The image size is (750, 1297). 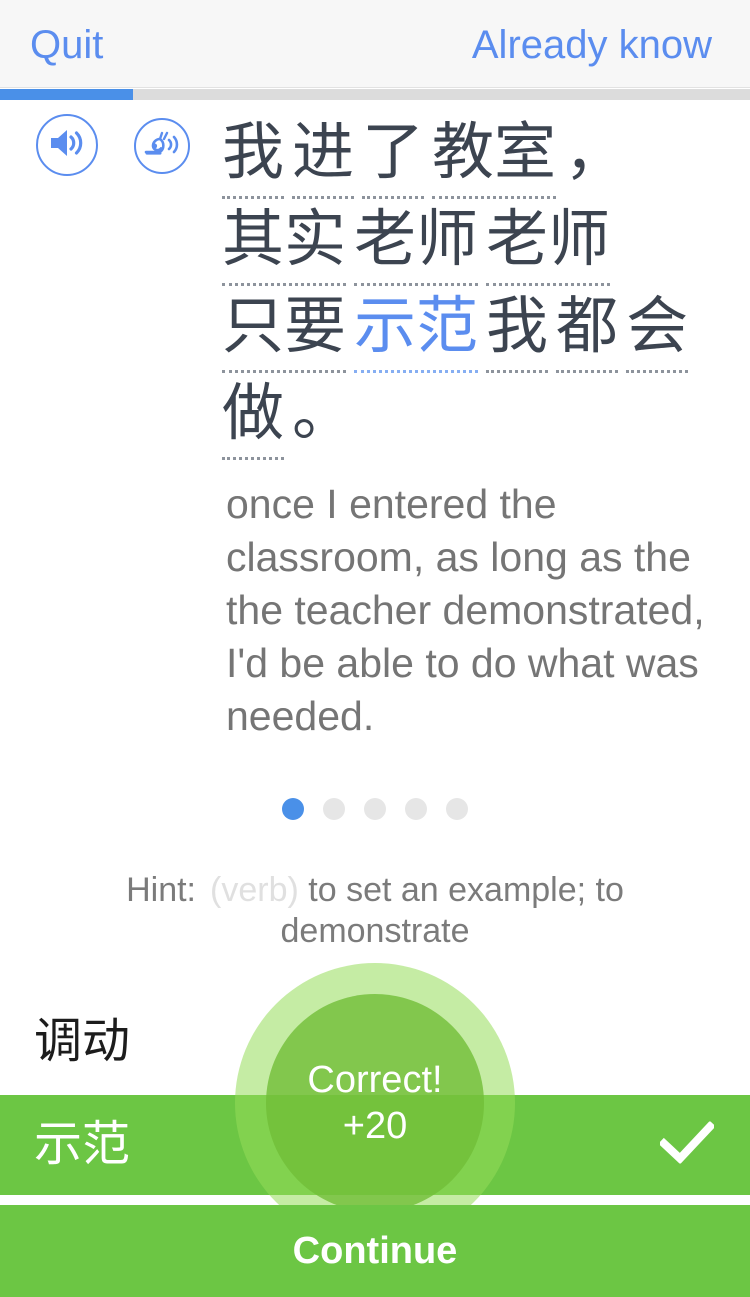 What do you see at coordinates (67, 94) in the screenshot?
I see `progress-bar-fill` at bounding box center [67, 94].